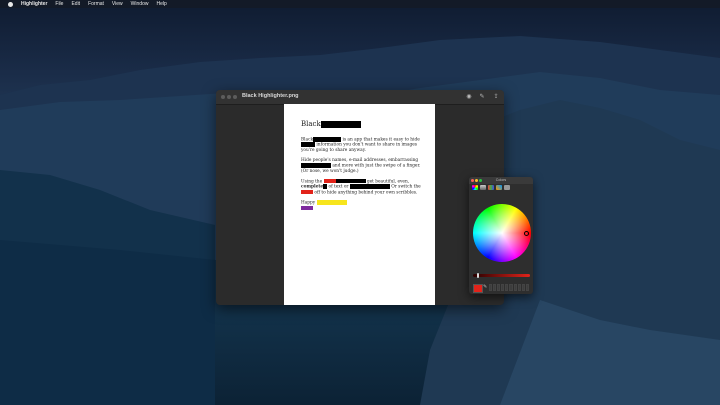  What do you see at coordinates (360, 97) in the screenshot?
I see `window-titlebar: Black Highlighter.png ◉ ✎ ⇪` at bounding box center [360, 97].